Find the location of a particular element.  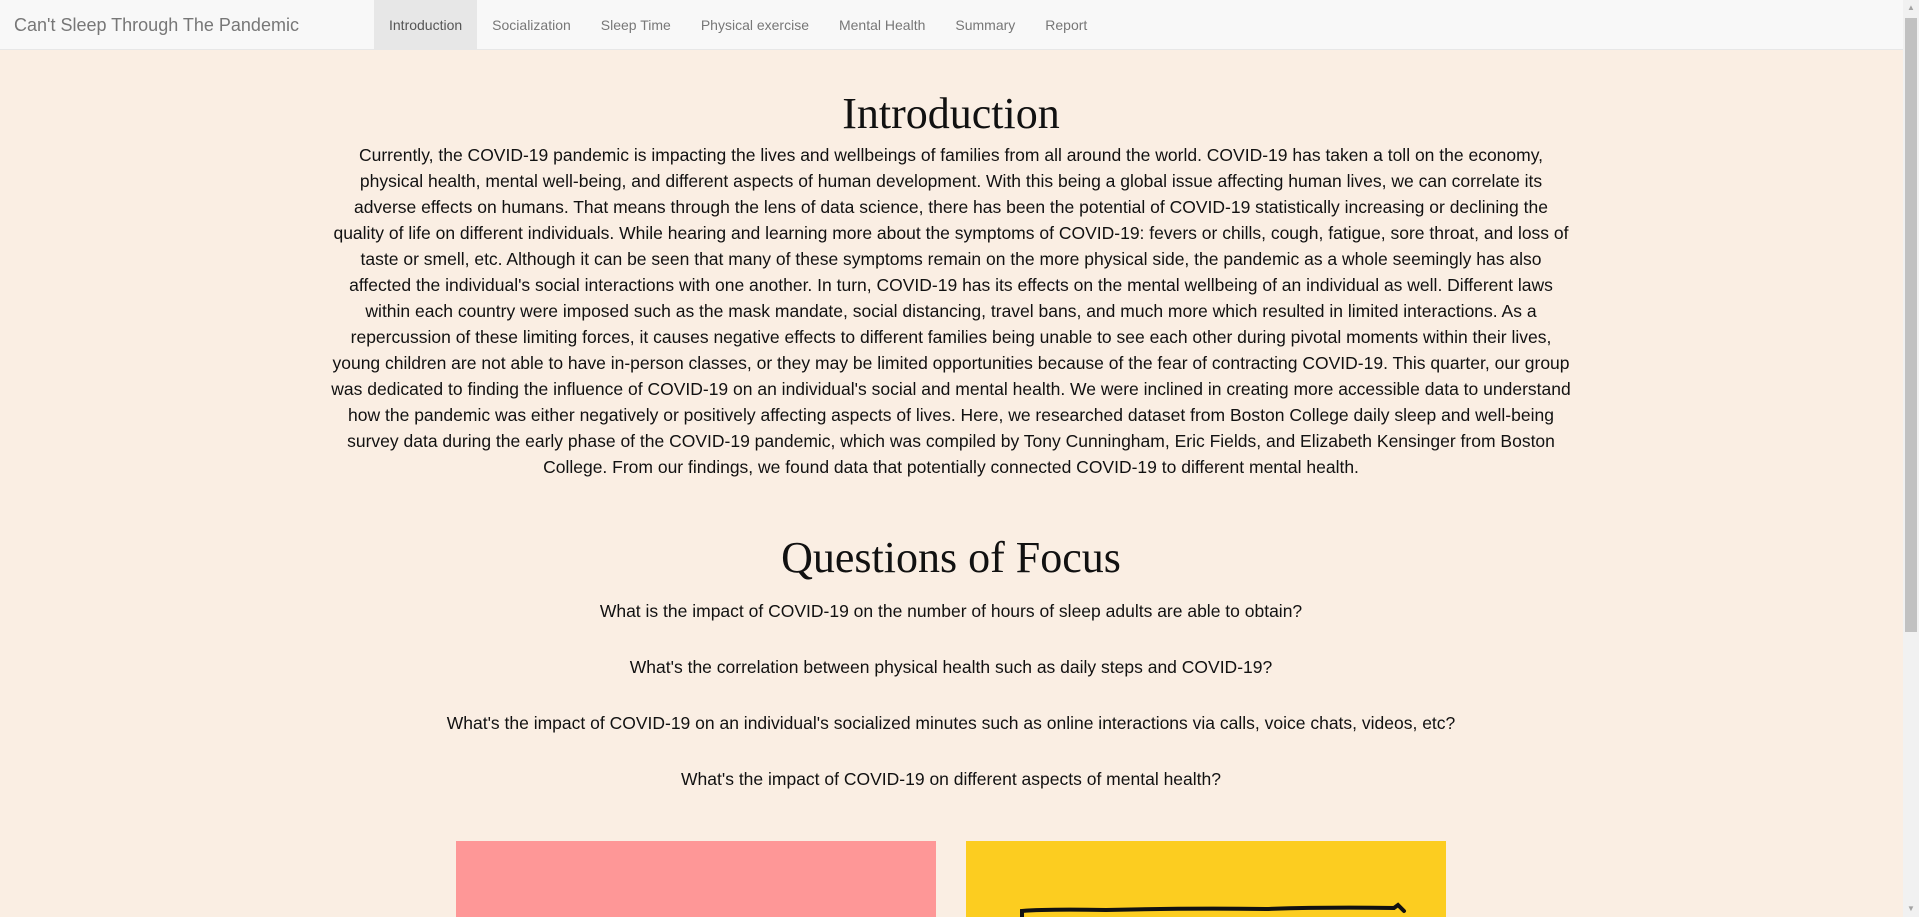

image-row is located at coordinates (951, 879).